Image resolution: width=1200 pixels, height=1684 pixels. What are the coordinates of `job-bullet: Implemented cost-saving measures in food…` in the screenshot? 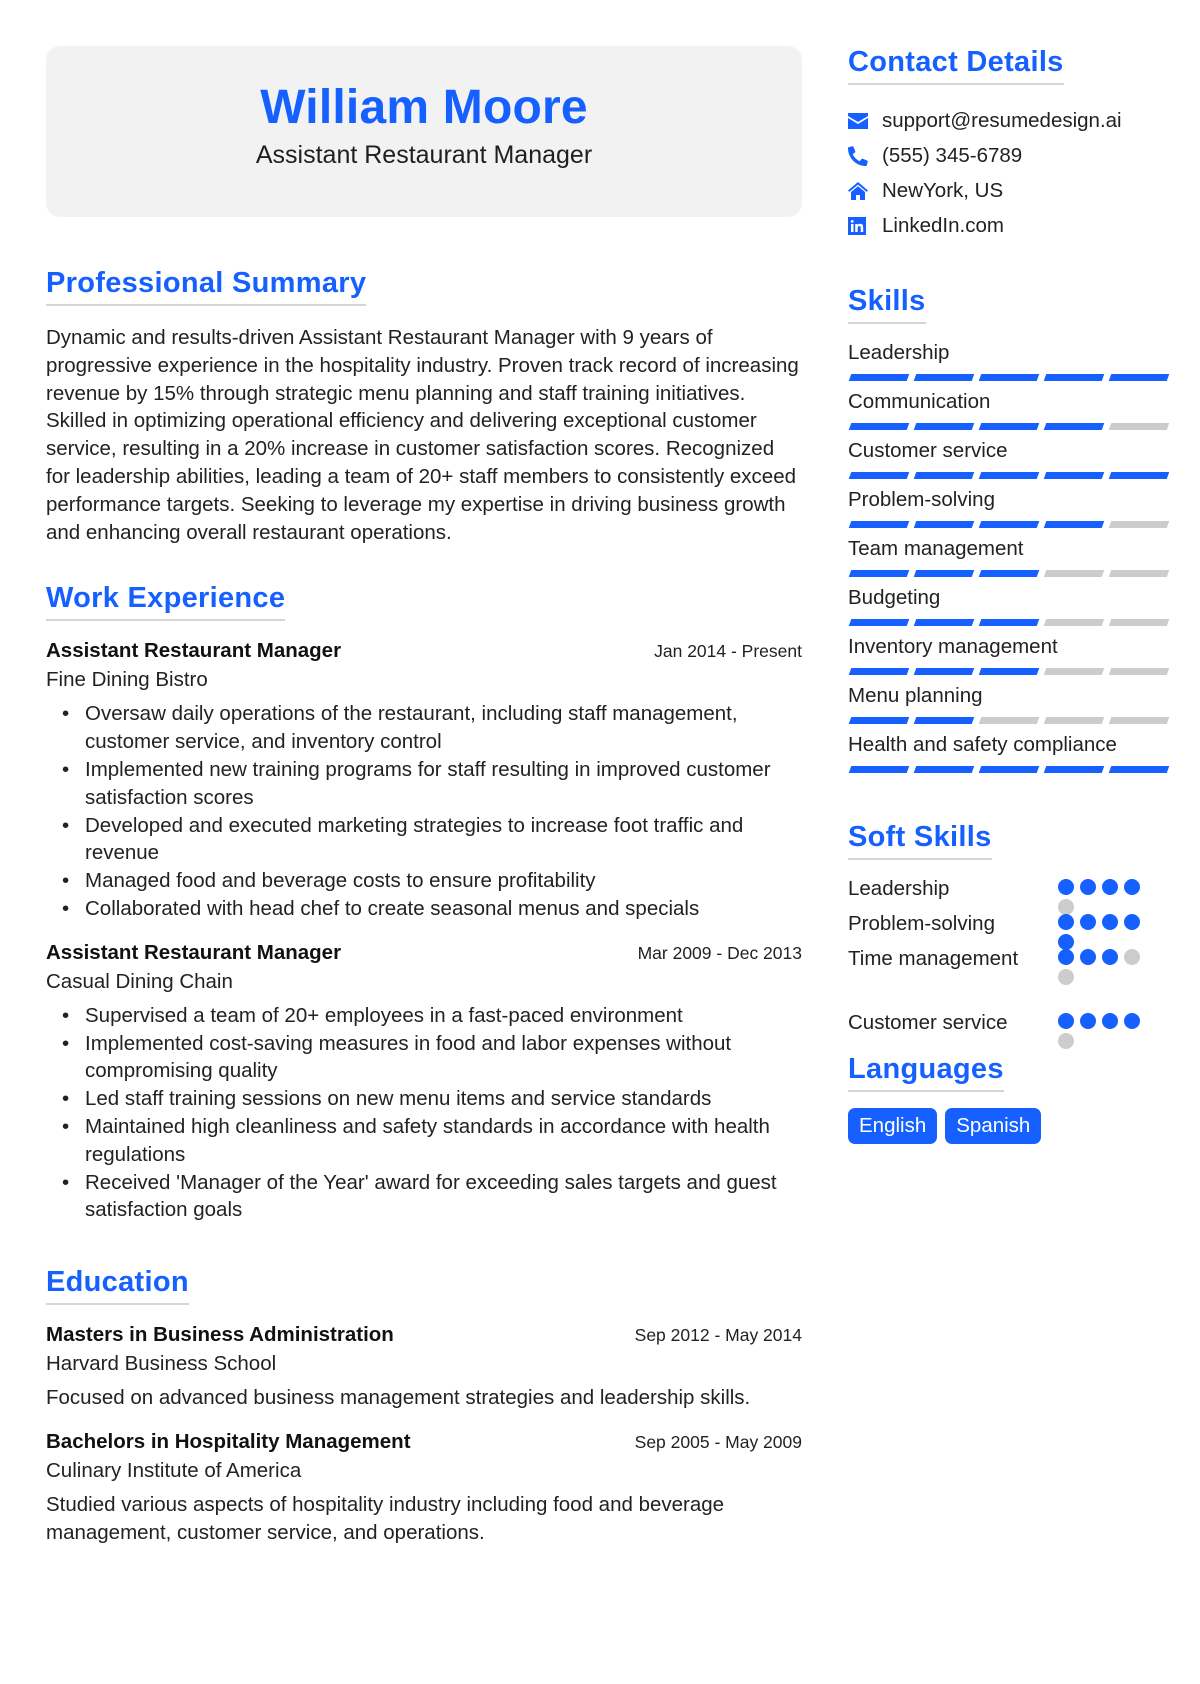 It's located at (424, 1058).